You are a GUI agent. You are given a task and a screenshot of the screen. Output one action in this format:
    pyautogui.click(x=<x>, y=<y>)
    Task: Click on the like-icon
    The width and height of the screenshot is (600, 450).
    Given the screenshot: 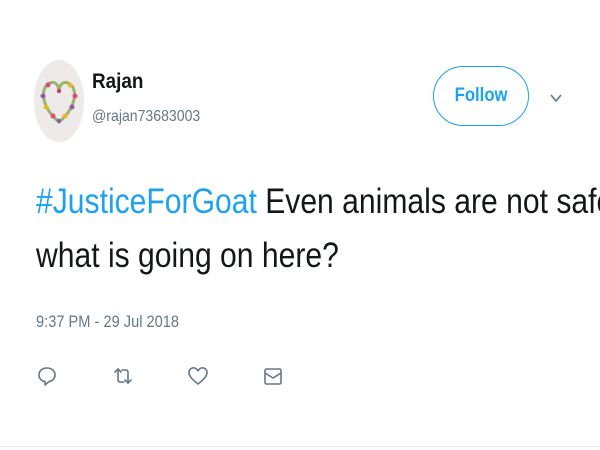 What is the action you would take?
    pyautogui.click(x=198, y=376)
    